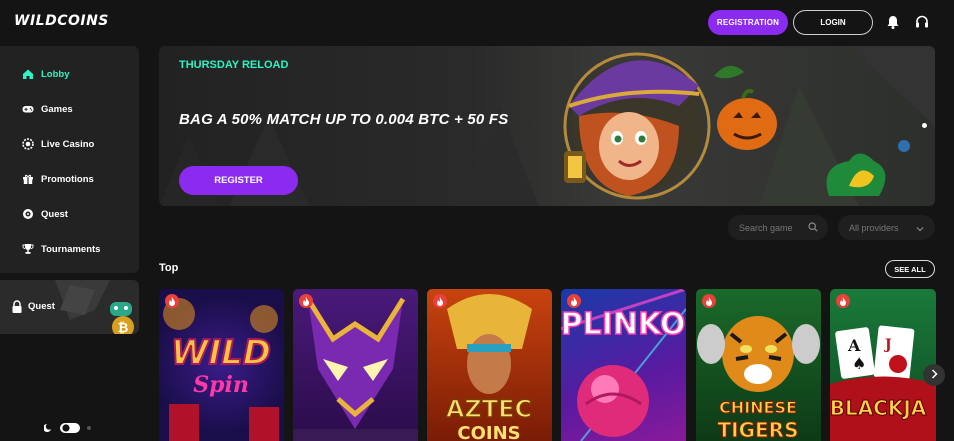 The height and width of the screenshot is (441, 954). I want to click on sidebar-item-promotions: Promotions, so click(69, 179).